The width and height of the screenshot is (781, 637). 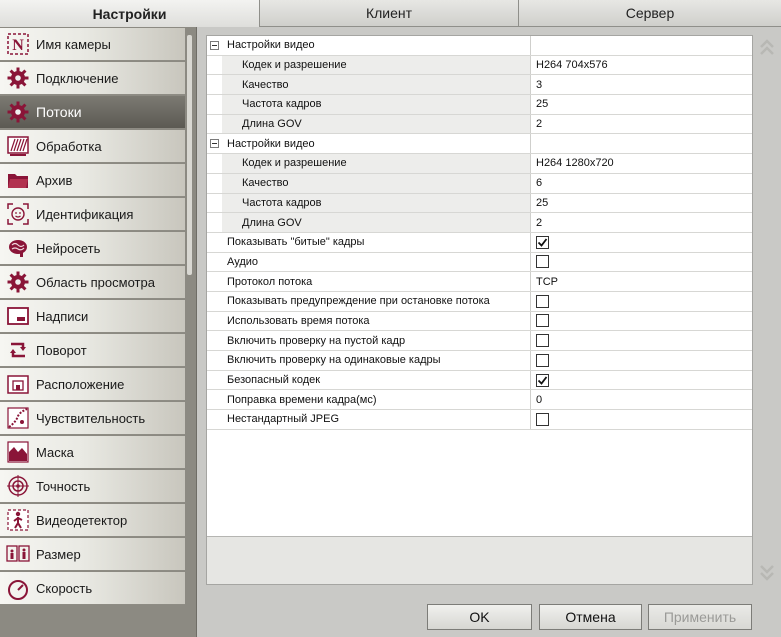 What do you see at coordinates (92, 520) in the screenshot?
I see `sidebar-item: Видеодетектор` at bounding box center [92, 520].